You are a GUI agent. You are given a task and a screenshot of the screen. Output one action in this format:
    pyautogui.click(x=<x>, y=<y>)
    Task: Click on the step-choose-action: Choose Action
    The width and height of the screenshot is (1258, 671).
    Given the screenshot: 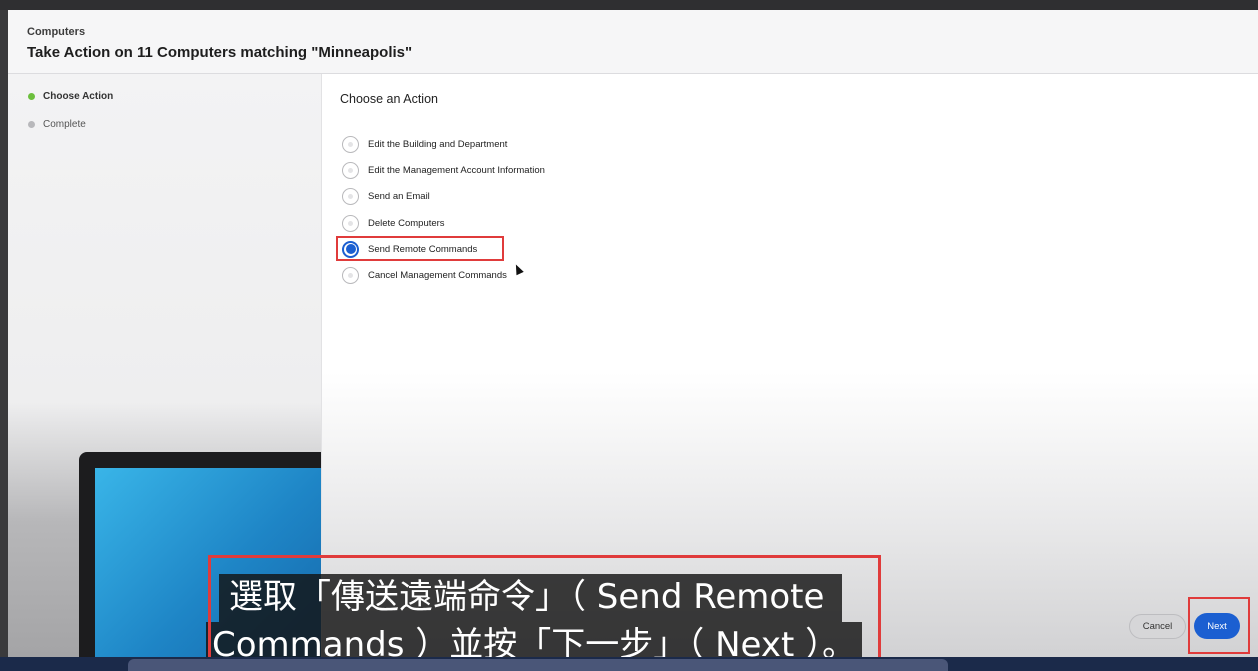 What is the action you would take?
    pyautogui.click(x=70, y=96)
    